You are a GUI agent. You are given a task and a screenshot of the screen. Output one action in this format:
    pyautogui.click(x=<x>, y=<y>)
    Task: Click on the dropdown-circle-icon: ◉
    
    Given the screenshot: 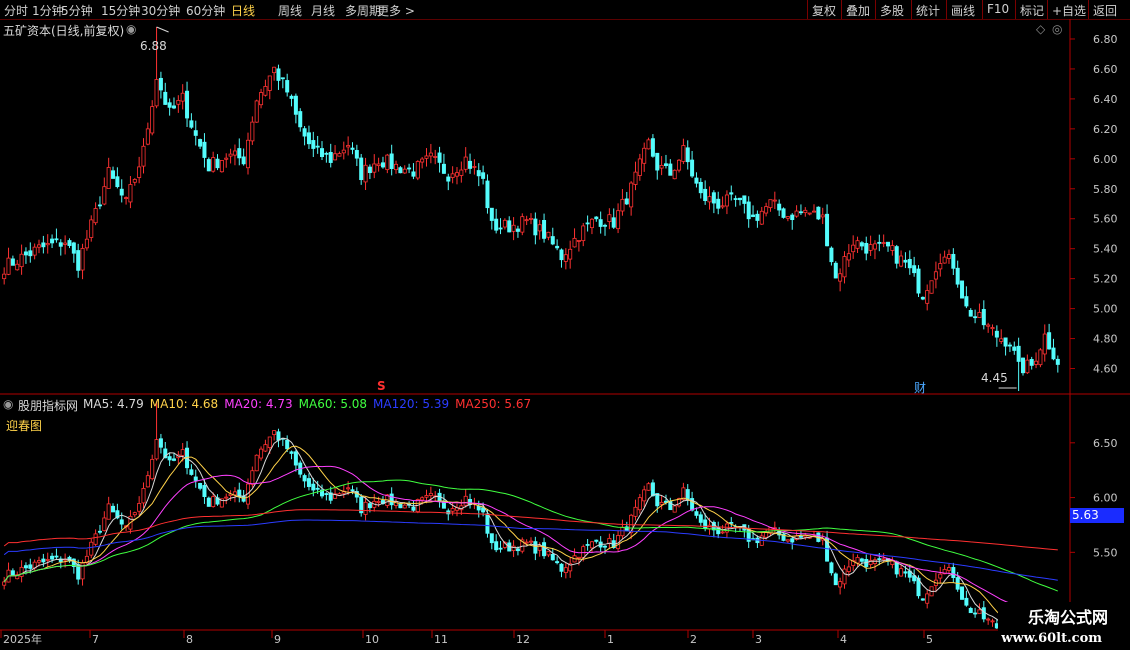 What is the action you would take?
    pyautogui.click(x=131, y=29)
    